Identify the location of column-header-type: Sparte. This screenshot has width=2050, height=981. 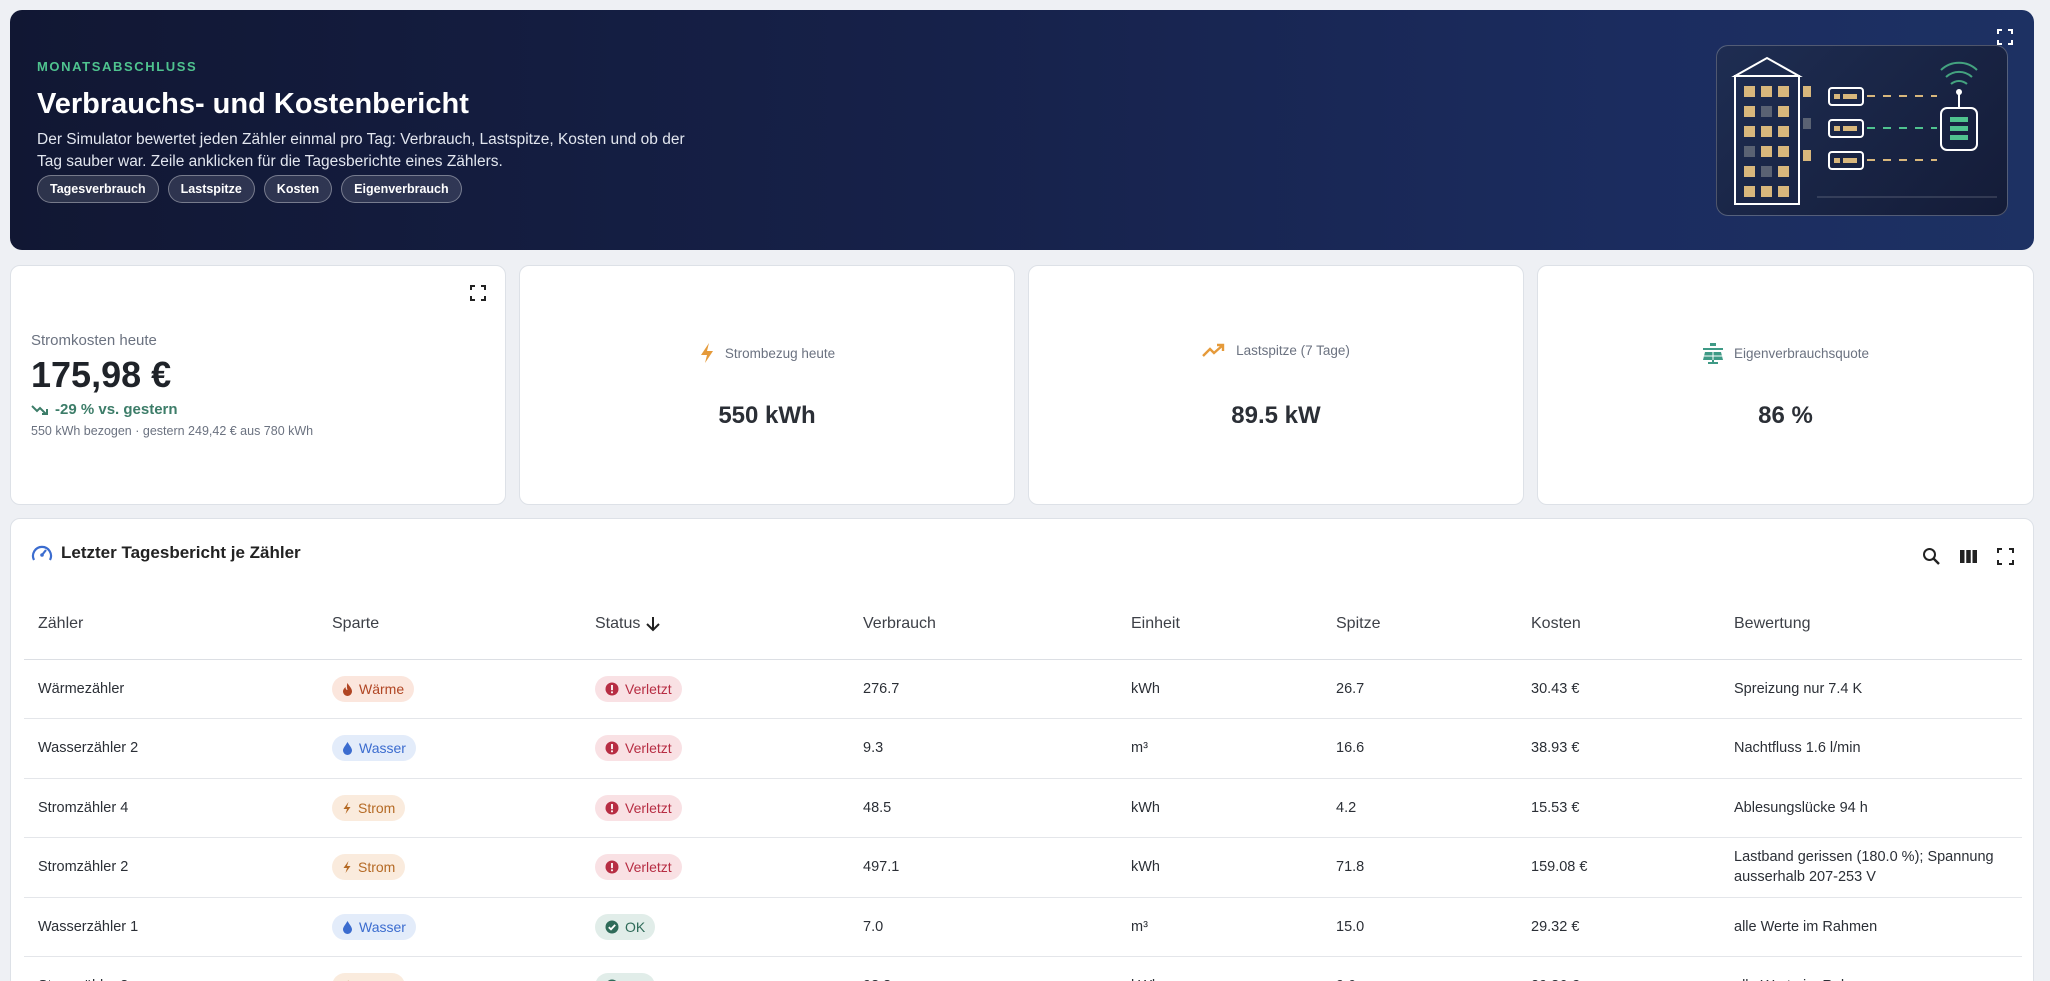
(449, 624).